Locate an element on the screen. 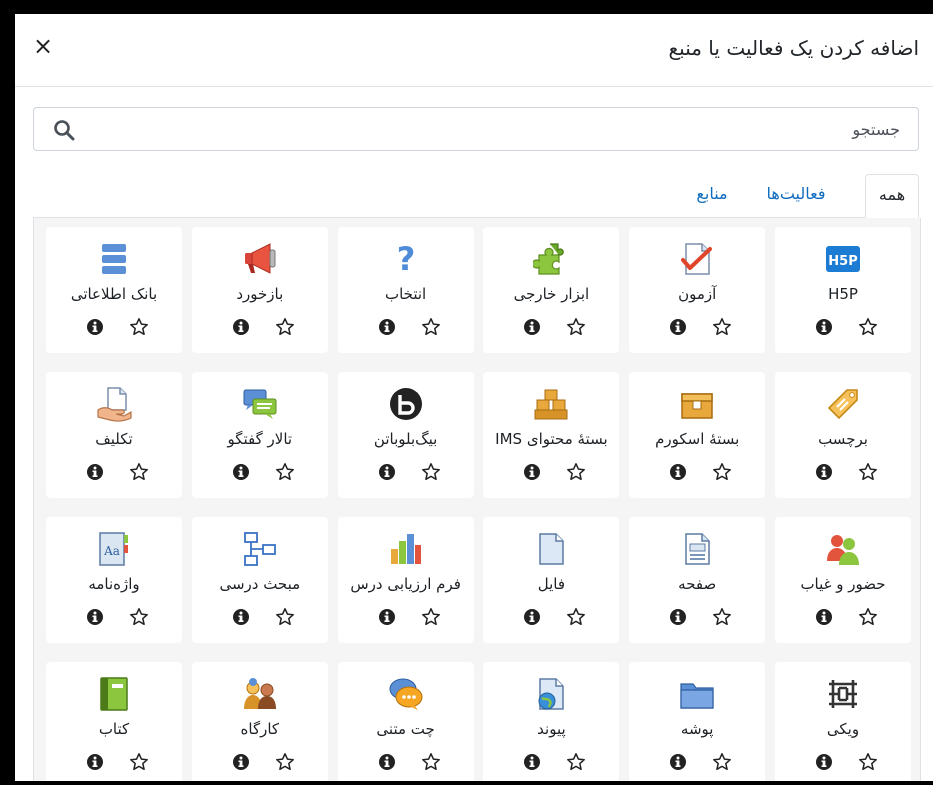 The height and width of the screenshot is (785, 933). module-card: بیگ‌بلوباتن is located at coordinates (405, 435).